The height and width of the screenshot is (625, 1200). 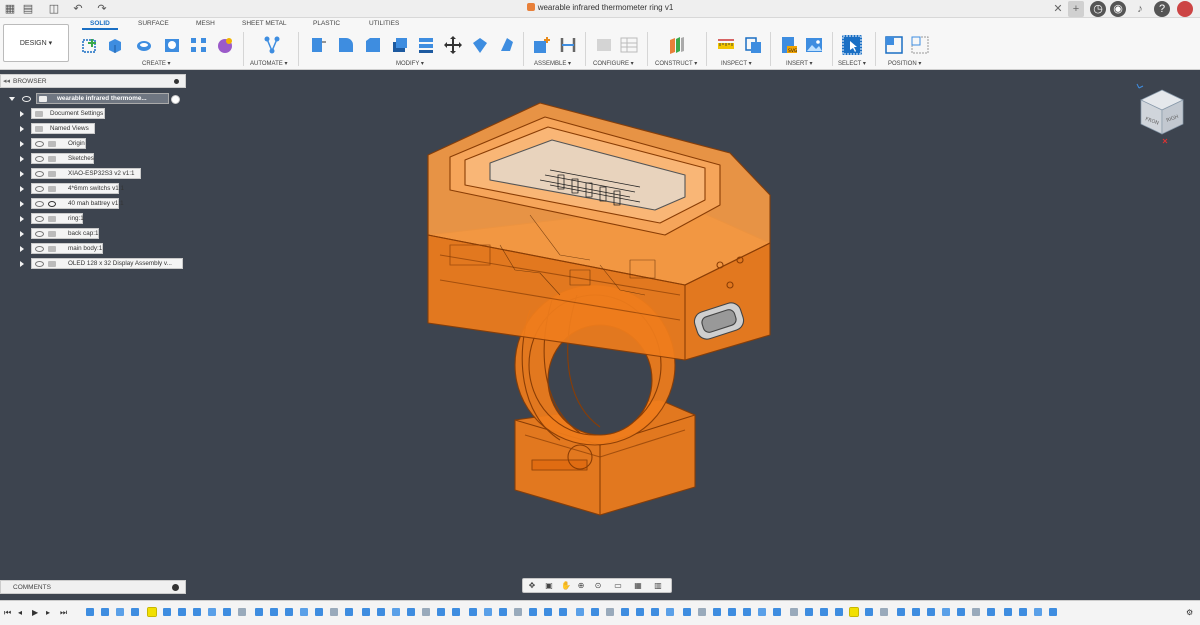 What do you see at coordinates (268, 63) in the screenshot?
I see `automate-menu: AUTOMATE ▾` at bounding box center [268, 63].